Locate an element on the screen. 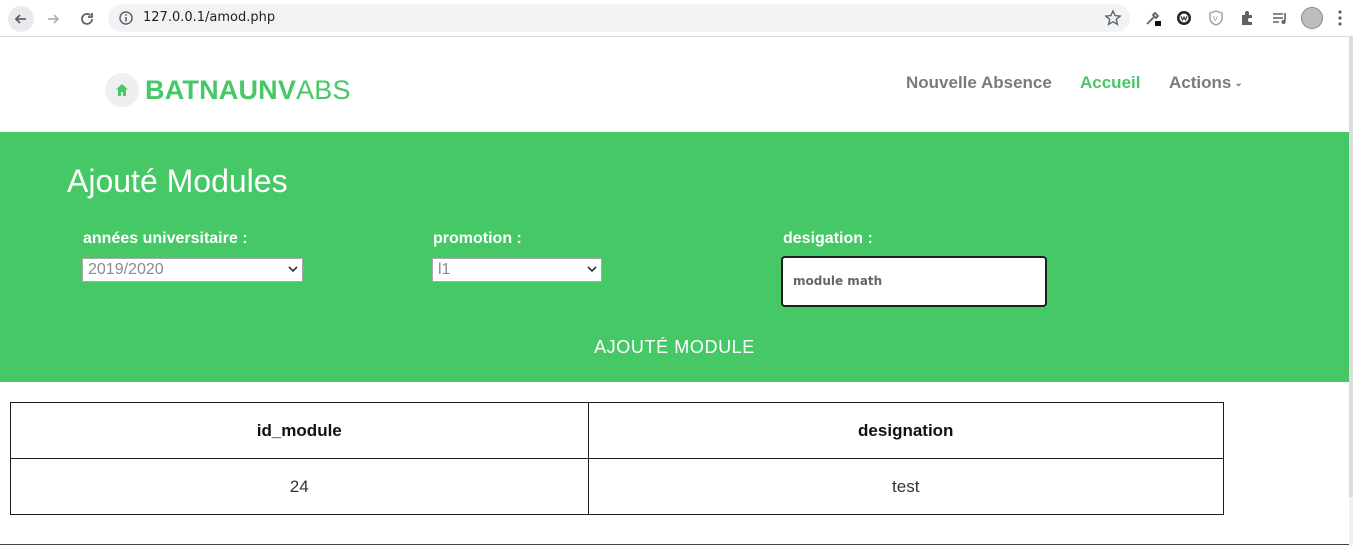  brand-logo: BATNAUNVABS is located at coordinates (228, 90).